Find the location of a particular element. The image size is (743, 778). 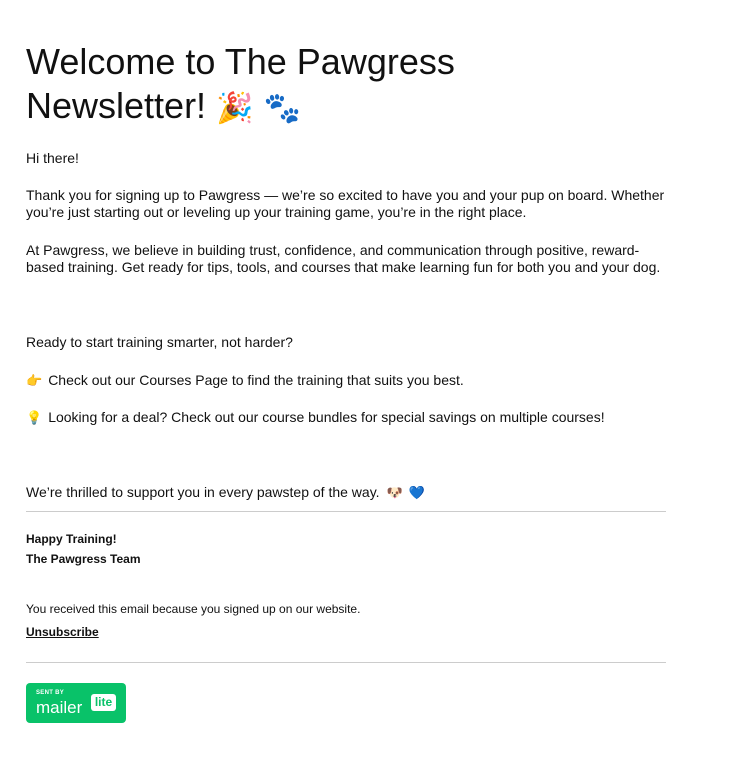

mailerlite-badge: SENT BY mailer lite is located at coordinates (76, 703).